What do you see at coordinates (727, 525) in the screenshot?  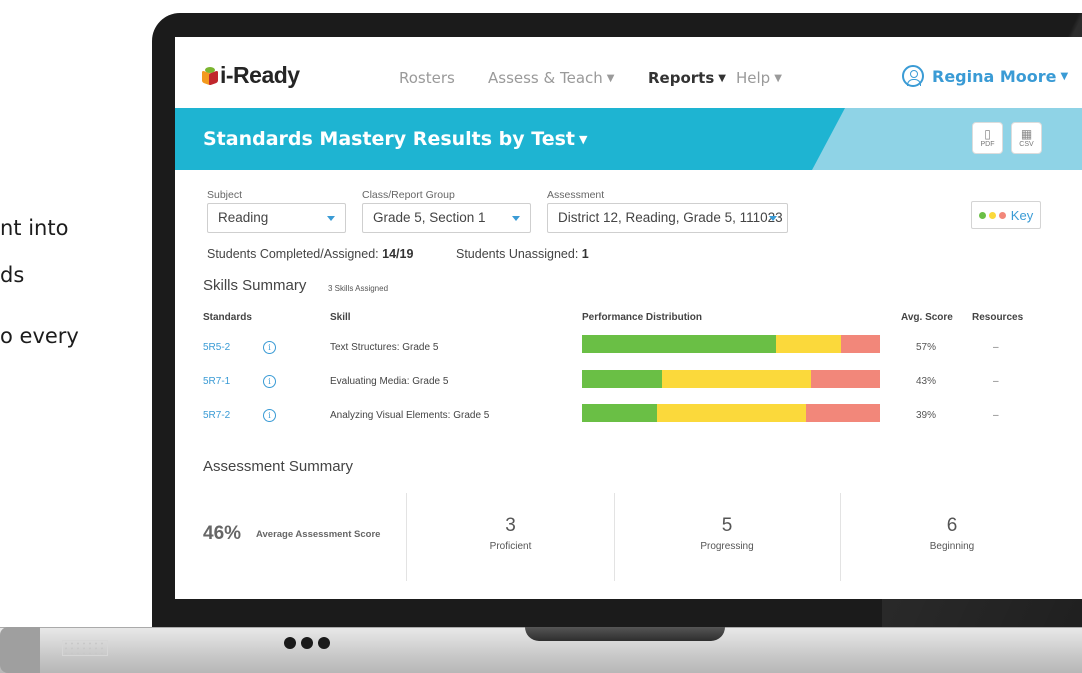 I see `progressing-count: 5` at bounding box center [727, 525].